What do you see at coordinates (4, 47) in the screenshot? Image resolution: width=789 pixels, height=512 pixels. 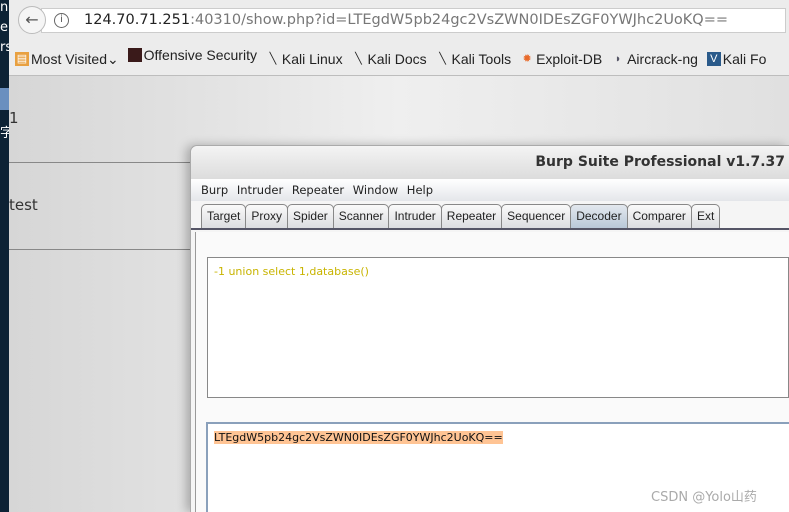 I see `desktop-text: rs` at bounding box center [4, 47].